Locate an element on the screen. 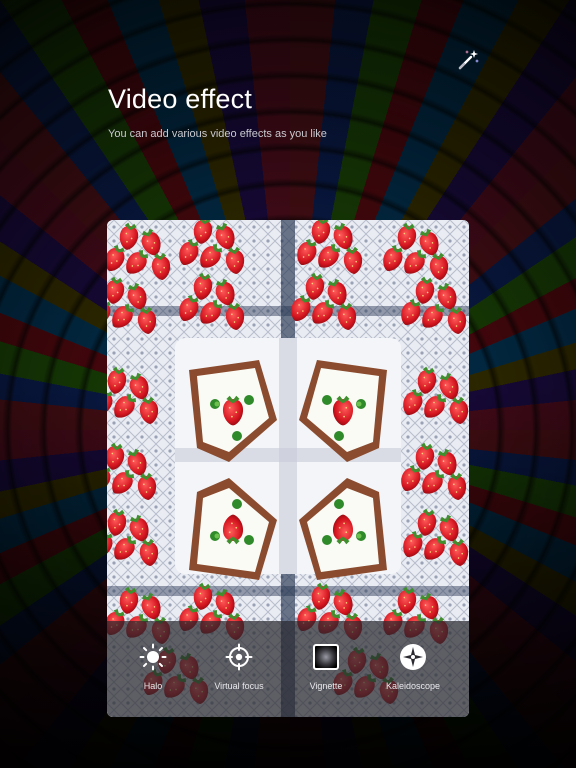 The width and height of the screenshot is (576, 768). effect-halo-label: Halo is located at coordinates (153, 686).